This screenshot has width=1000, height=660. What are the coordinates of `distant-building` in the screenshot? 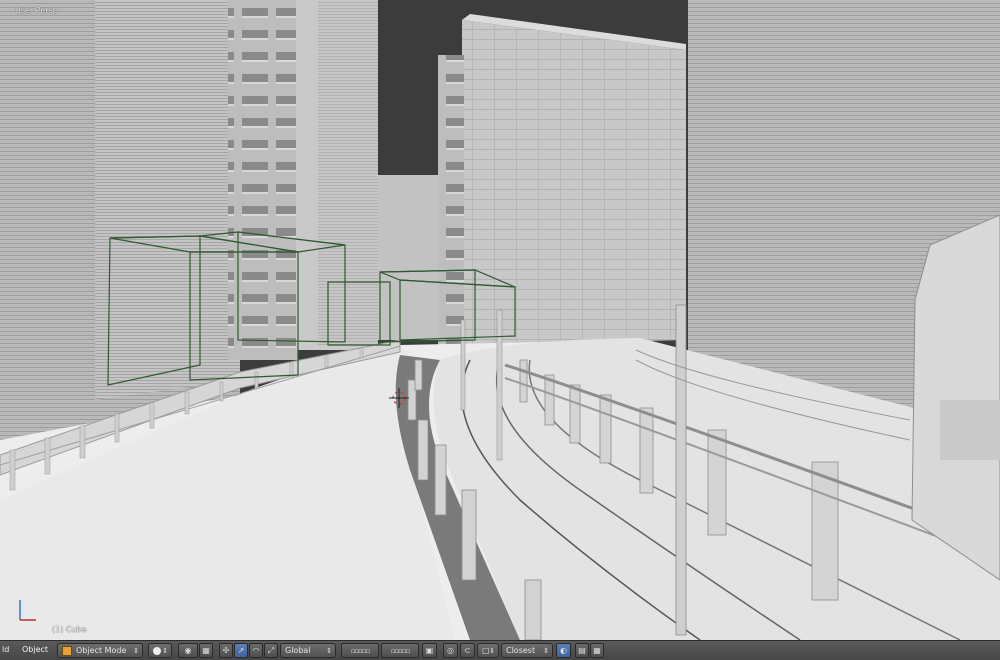 It's located at (411, 257).